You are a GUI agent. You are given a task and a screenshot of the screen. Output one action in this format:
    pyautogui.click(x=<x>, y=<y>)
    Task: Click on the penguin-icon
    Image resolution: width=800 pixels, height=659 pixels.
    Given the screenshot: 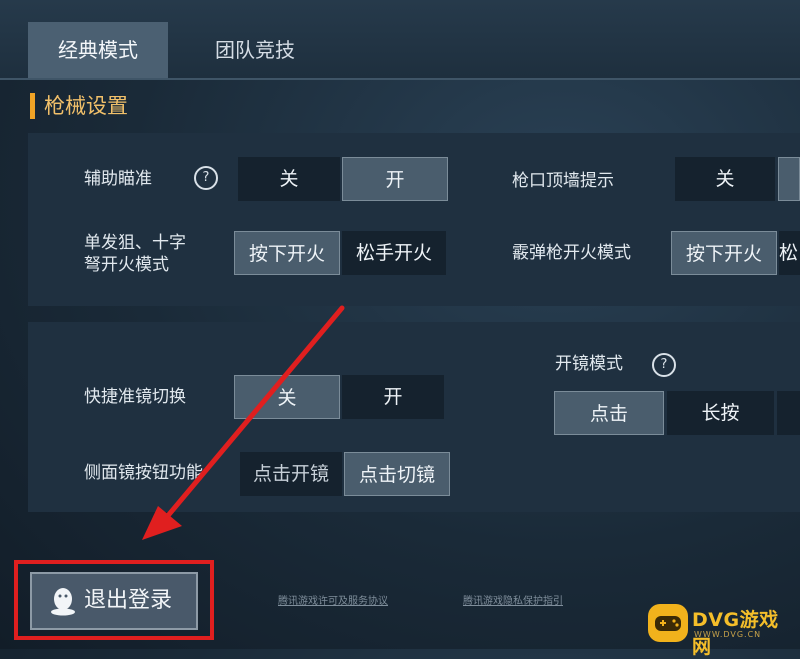 What is the action you would take?
    pyautogui.click(x=63, y=602)
    